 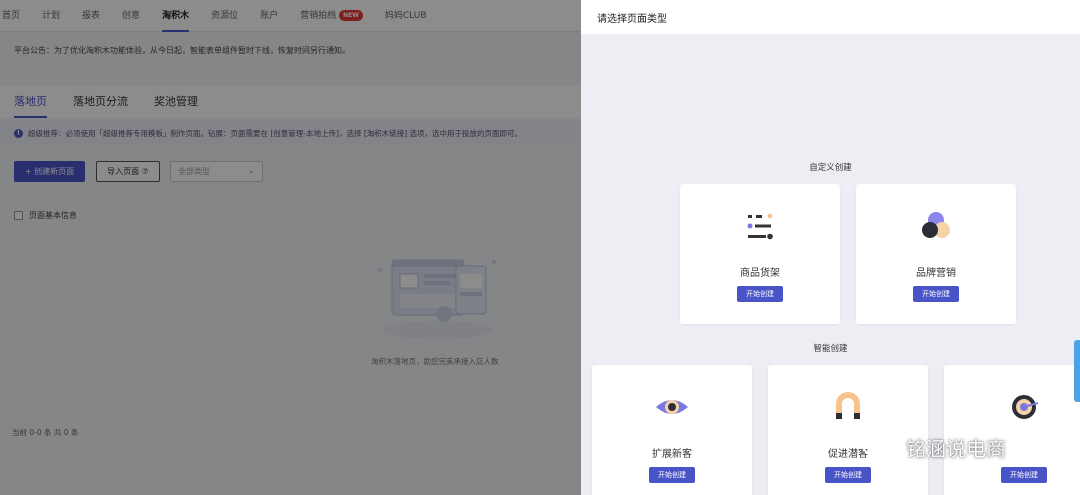 I want to click on card-label: 商品货架, so click(x=760, y=273).